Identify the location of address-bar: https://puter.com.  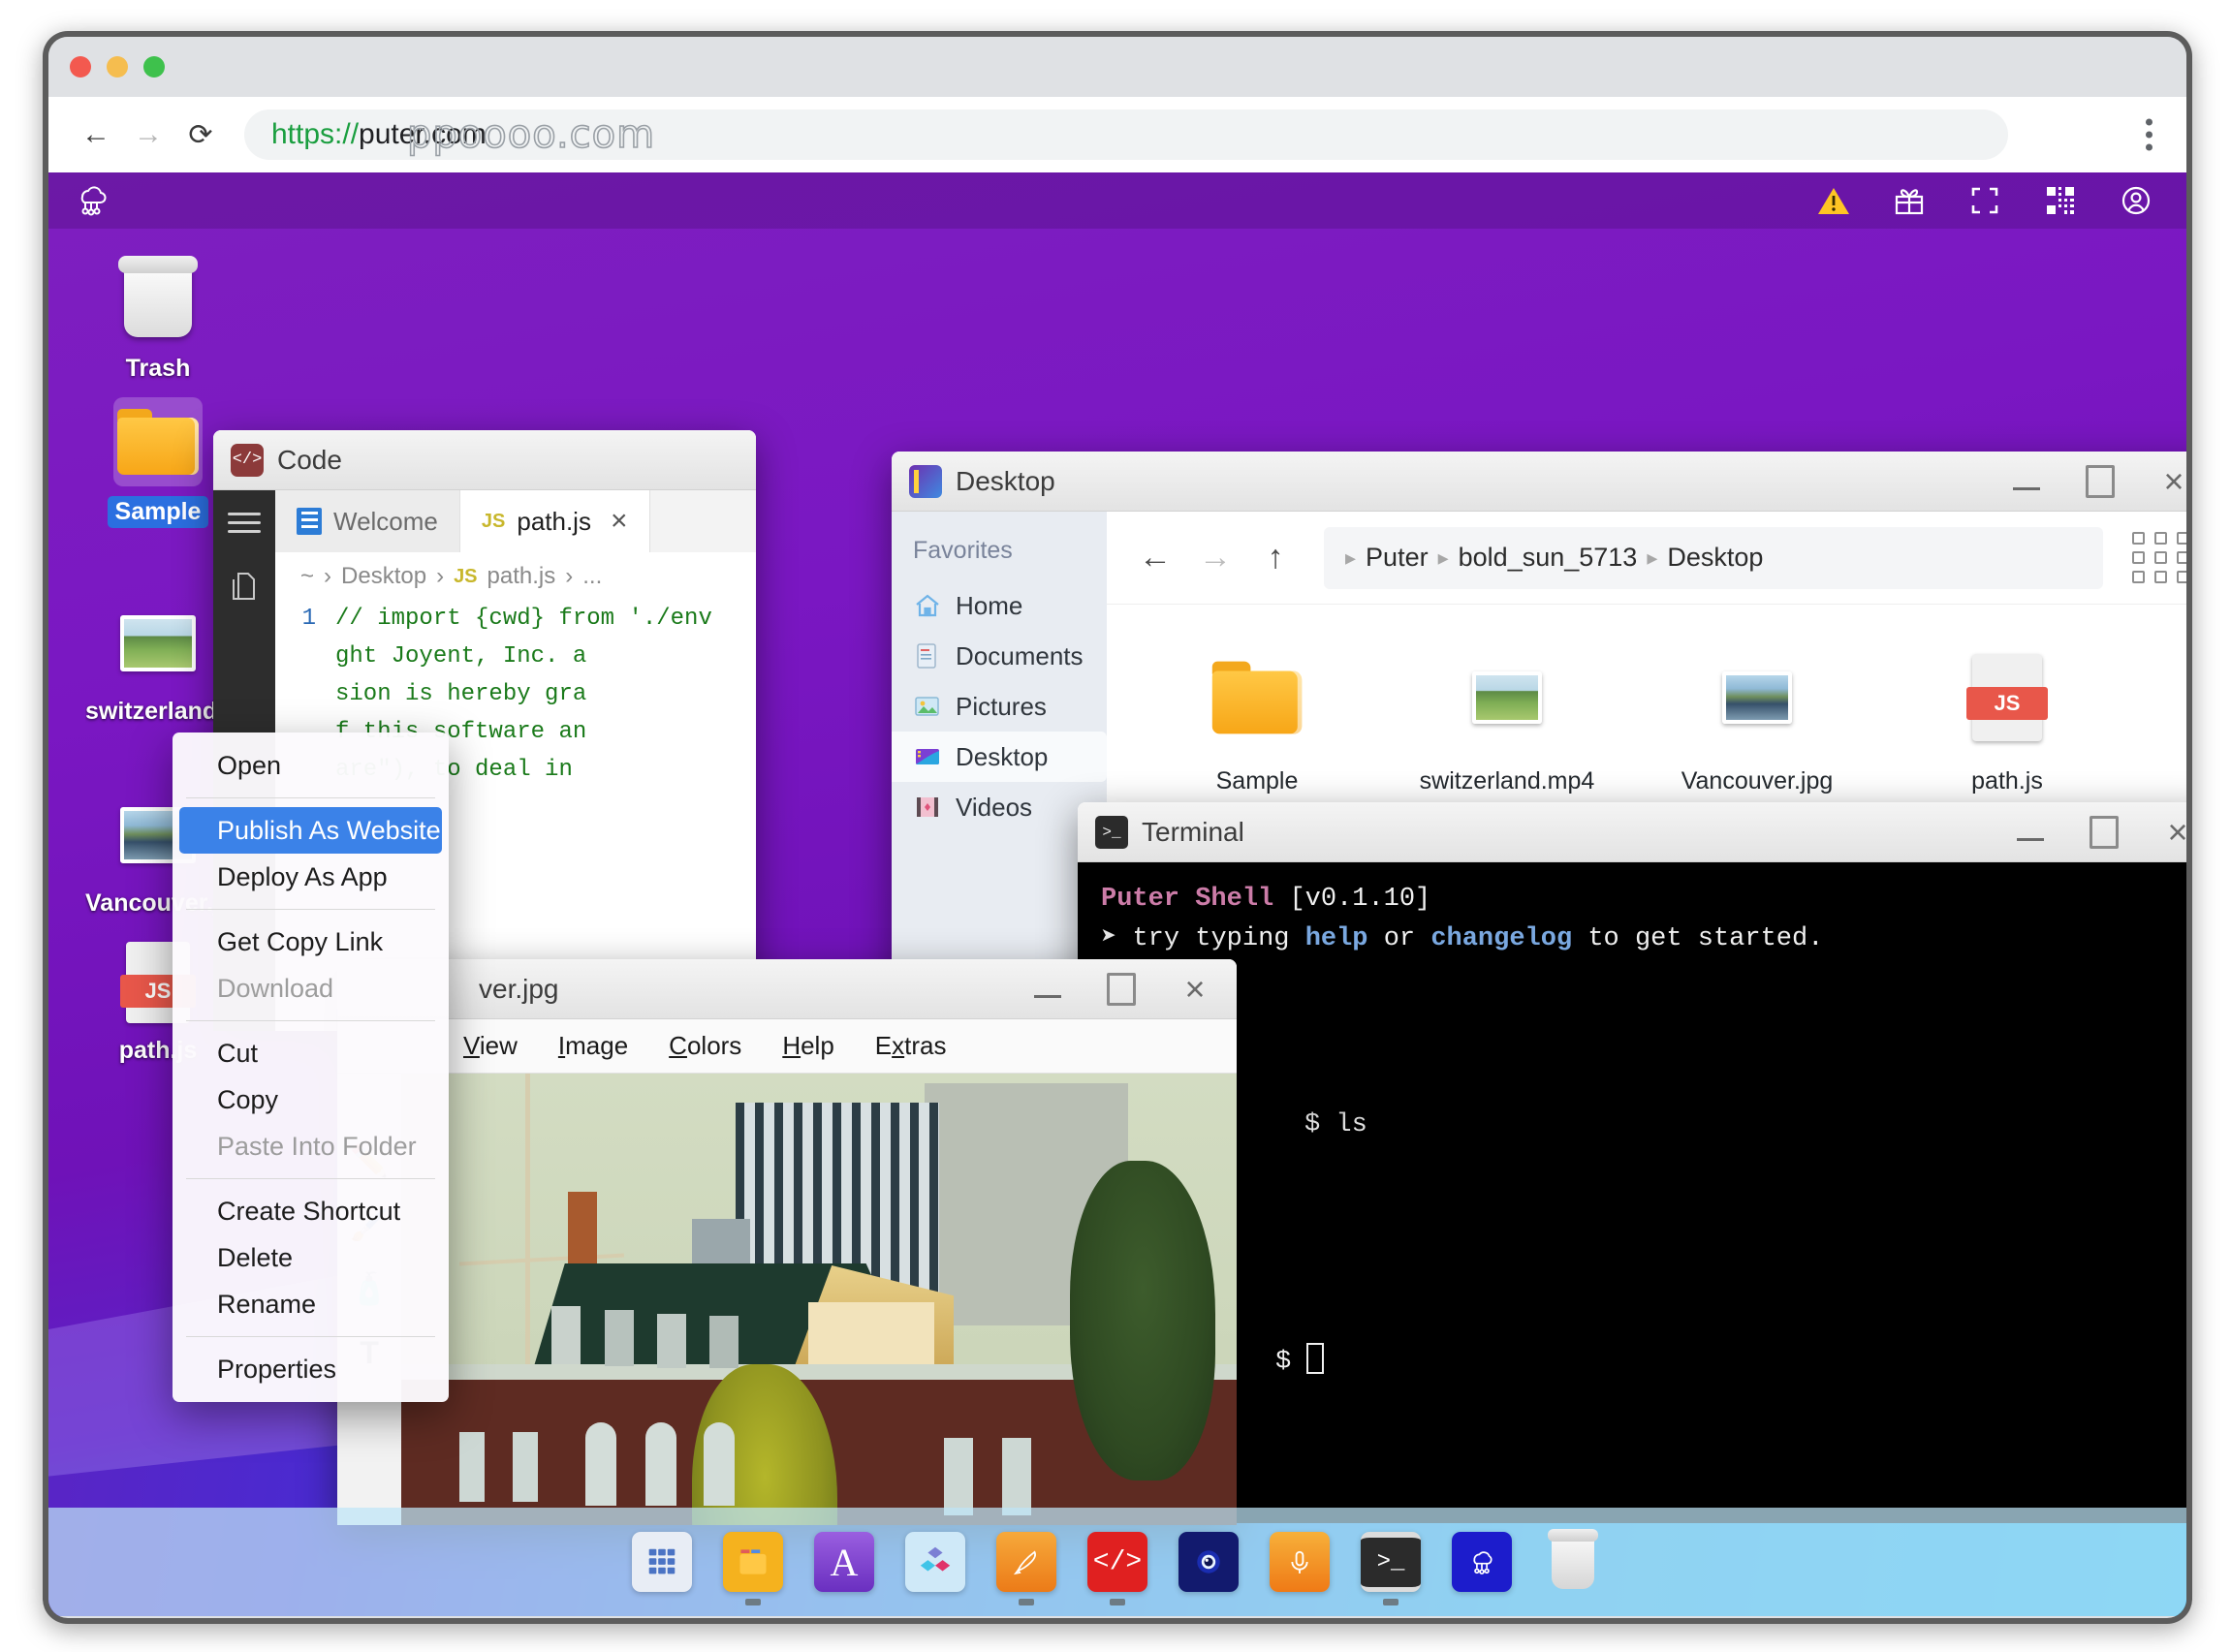
(1126, 134).